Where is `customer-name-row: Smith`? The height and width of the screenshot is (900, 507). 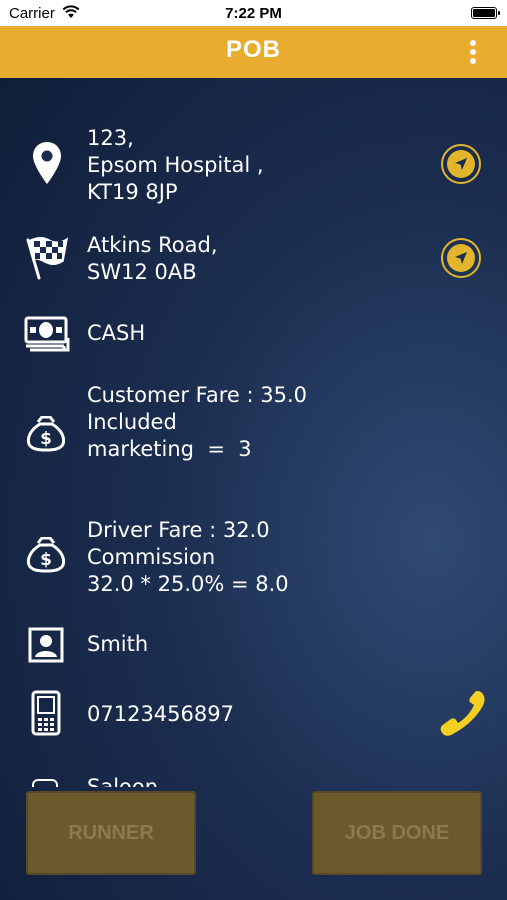
customer-name-row: Smith is located at coordinates (253, 647).